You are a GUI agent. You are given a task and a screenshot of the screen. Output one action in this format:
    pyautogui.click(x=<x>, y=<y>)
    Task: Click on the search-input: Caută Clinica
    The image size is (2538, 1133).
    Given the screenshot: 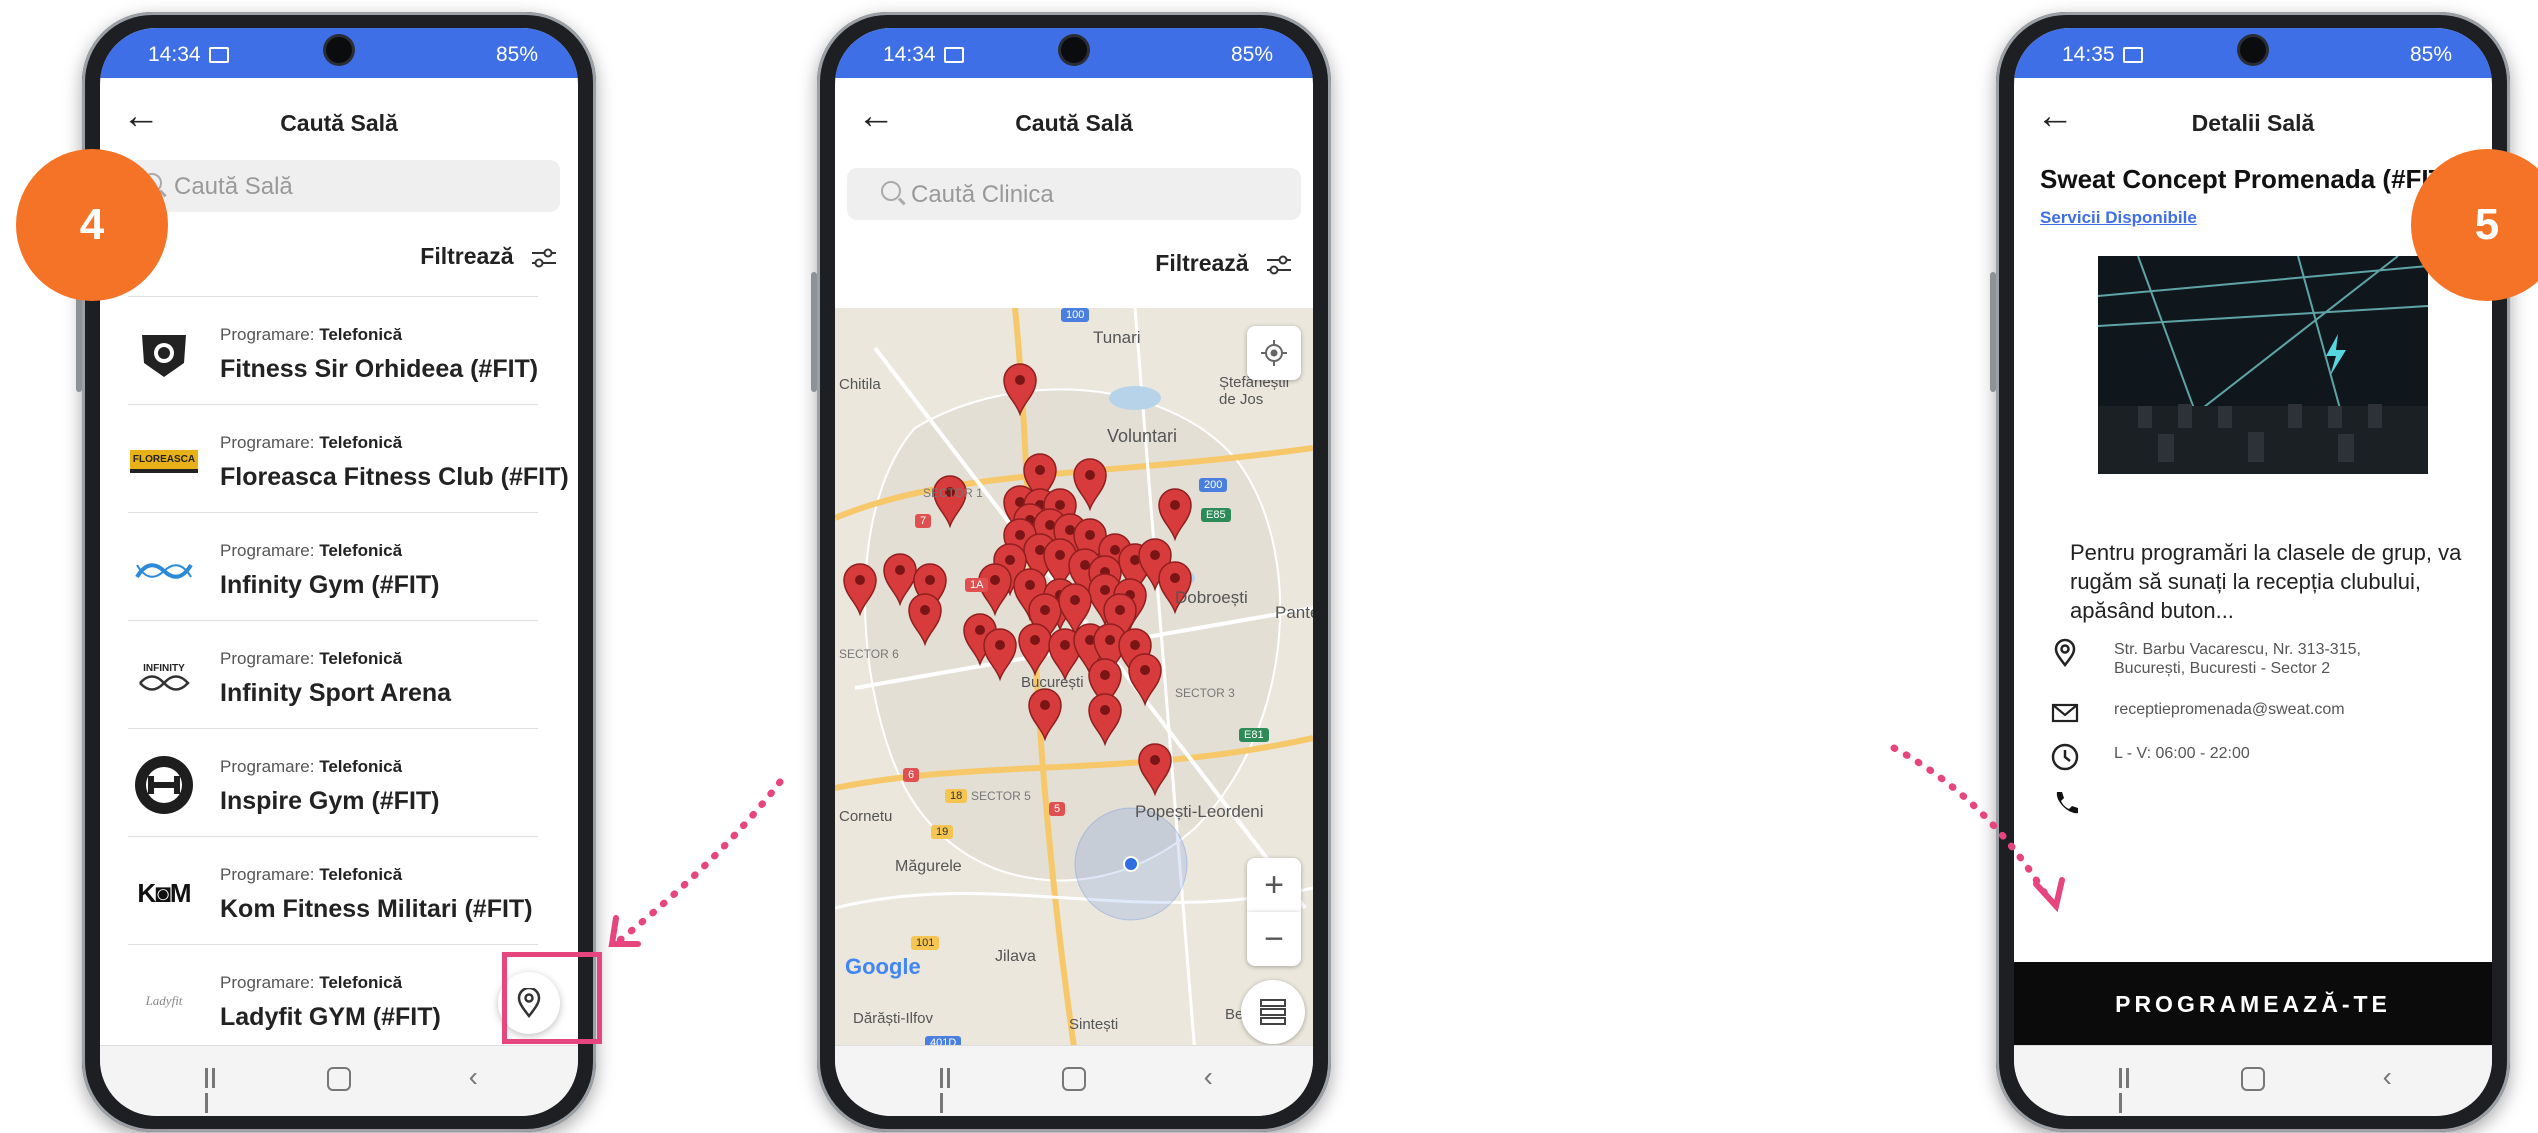 What is the action you would take?
    pyautogui.click(x=1074, y=194)
    